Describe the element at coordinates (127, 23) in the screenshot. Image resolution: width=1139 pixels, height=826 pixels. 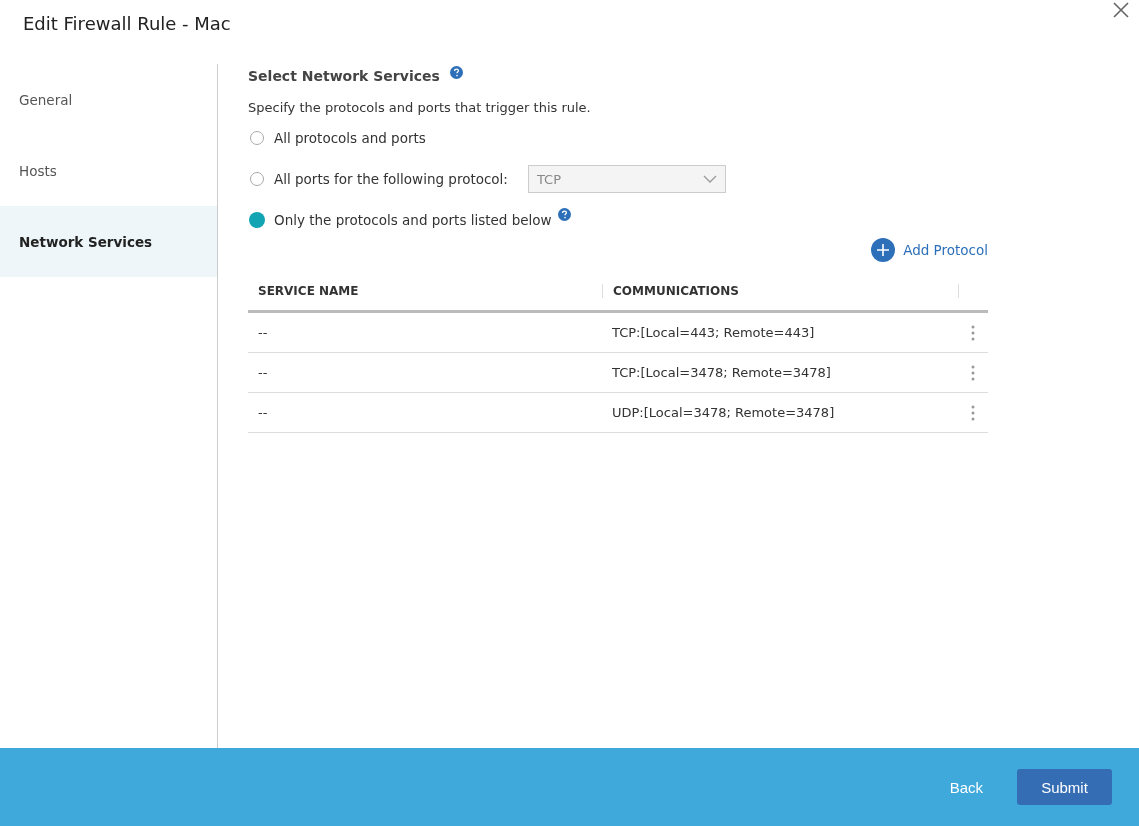
I see `dialog-title: Edit Firewall Rule - Mac` at that location.